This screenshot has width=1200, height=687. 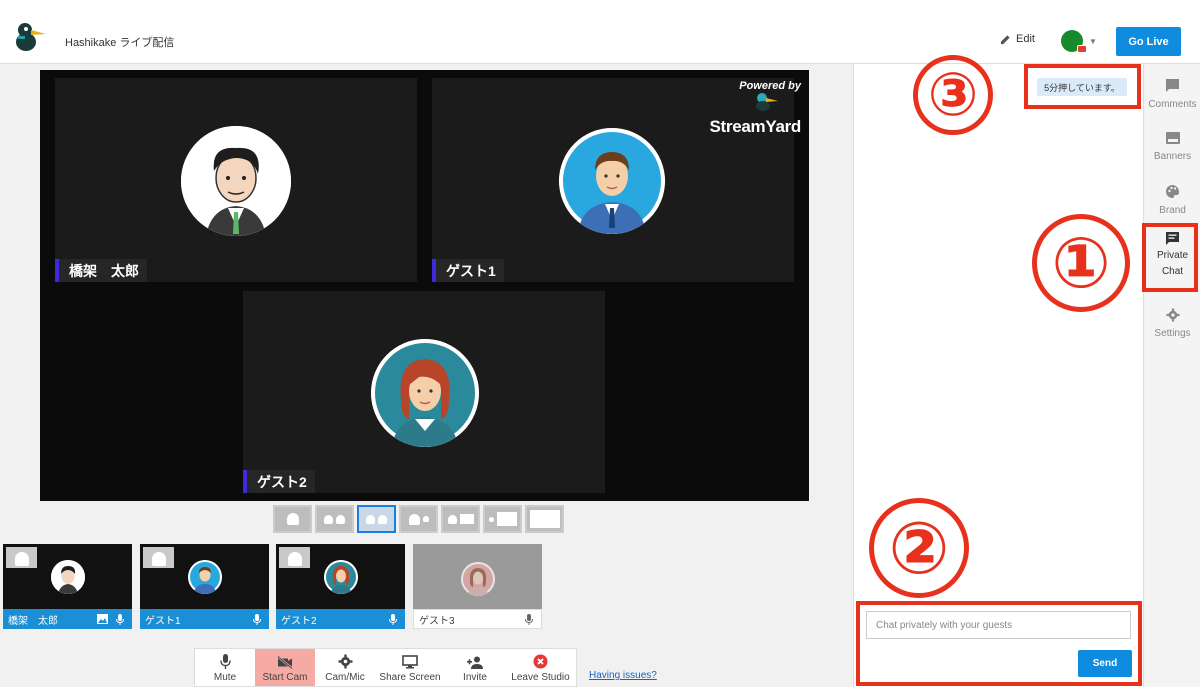 I want to click on start-cam-label: Start Cam, so click(x=285, y=677).